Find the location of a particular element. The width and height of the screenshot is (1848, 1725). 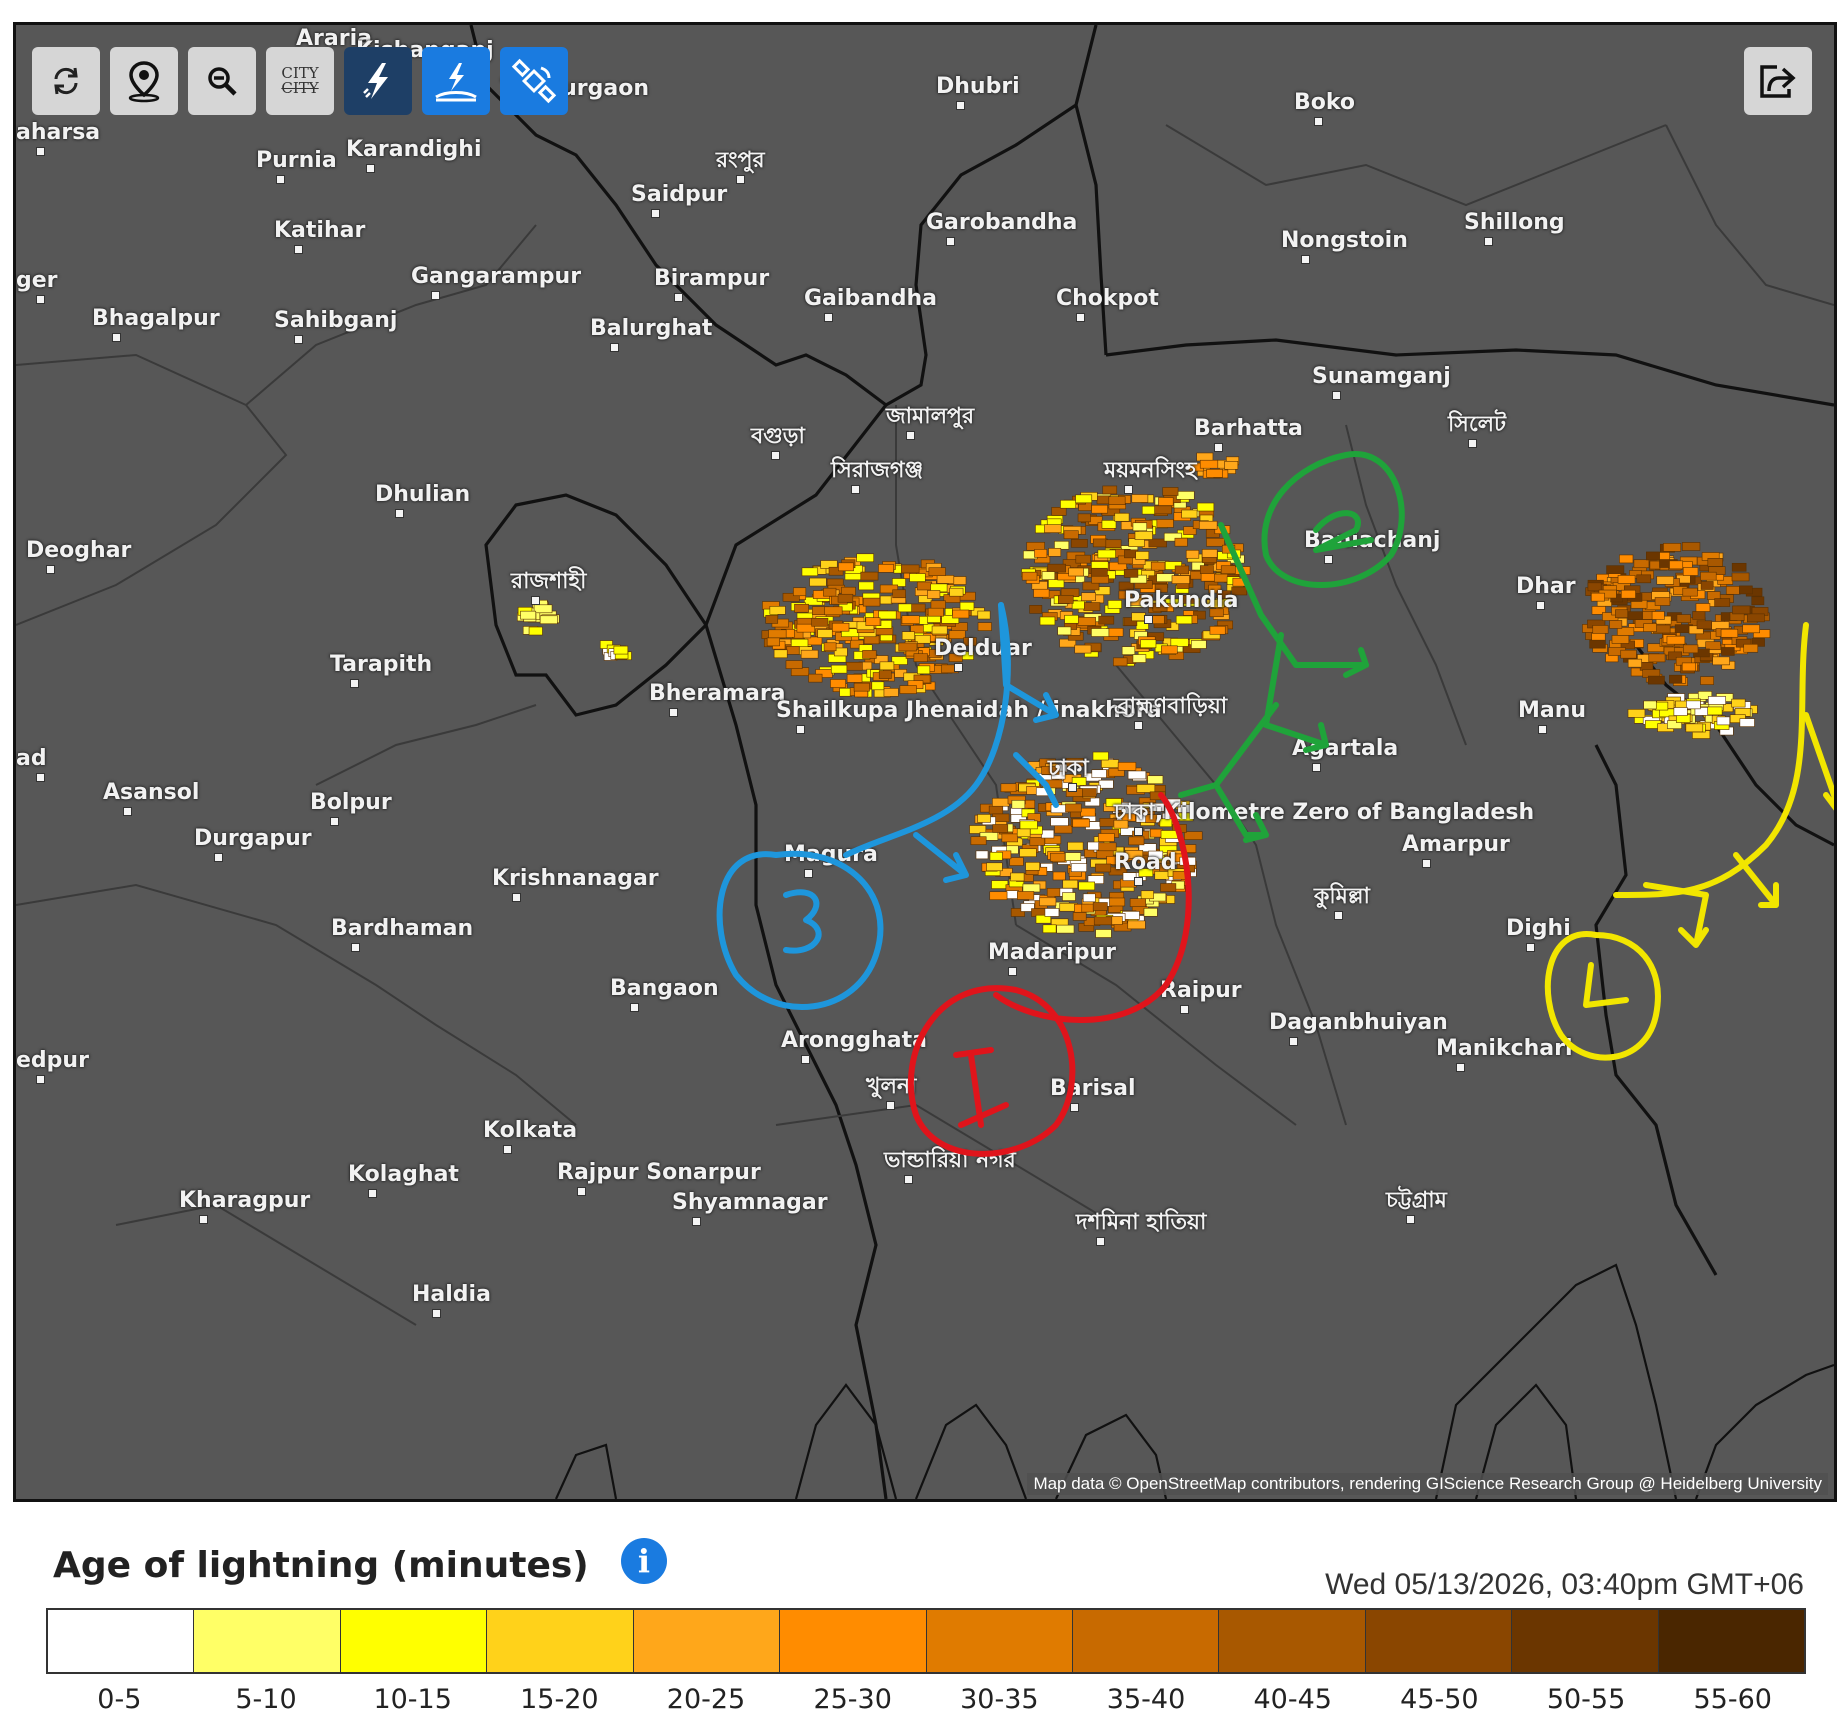

annotation-2-green is located at coordinates (1291, 647).